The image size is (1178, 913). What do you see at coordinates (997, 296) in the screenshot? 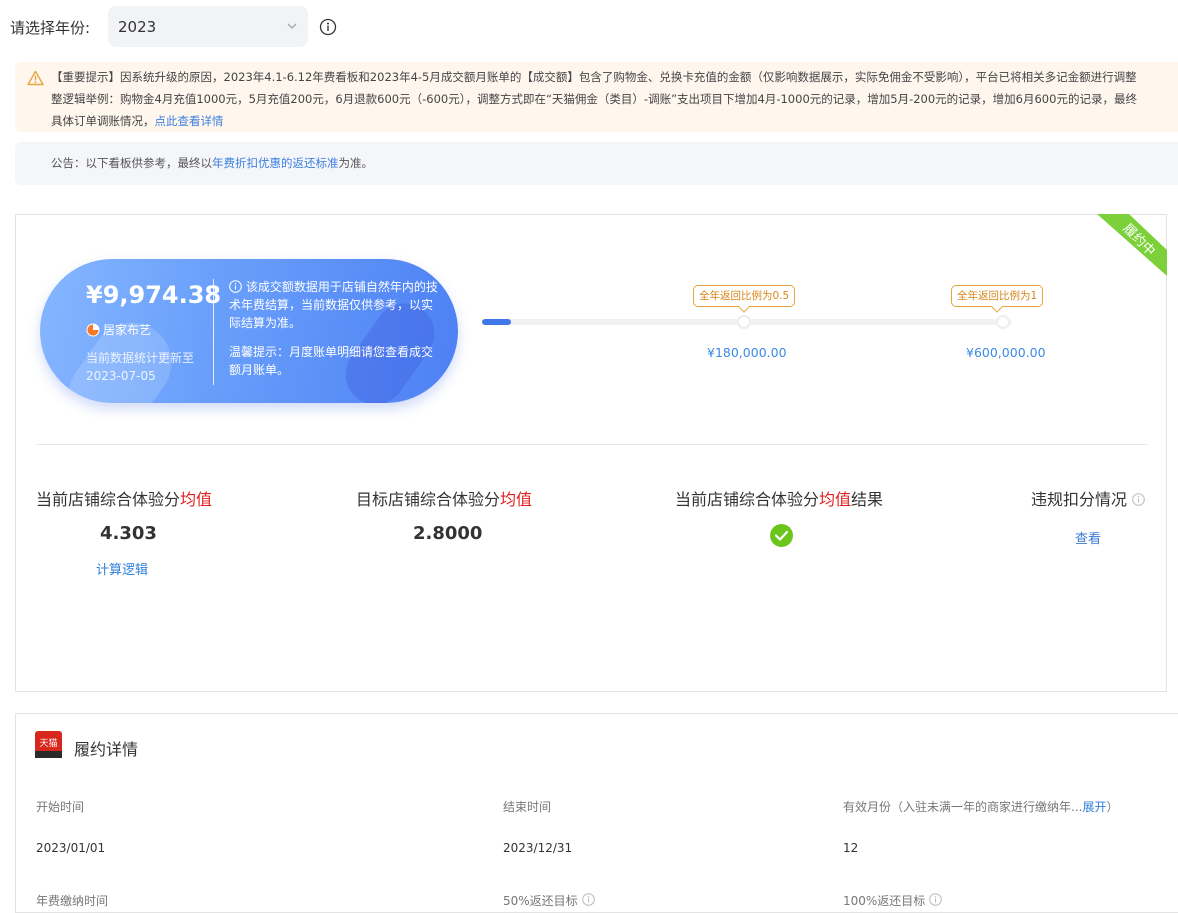
I see `milestone-tag: 全年返回比例为1` at bounding box center [997, 296].